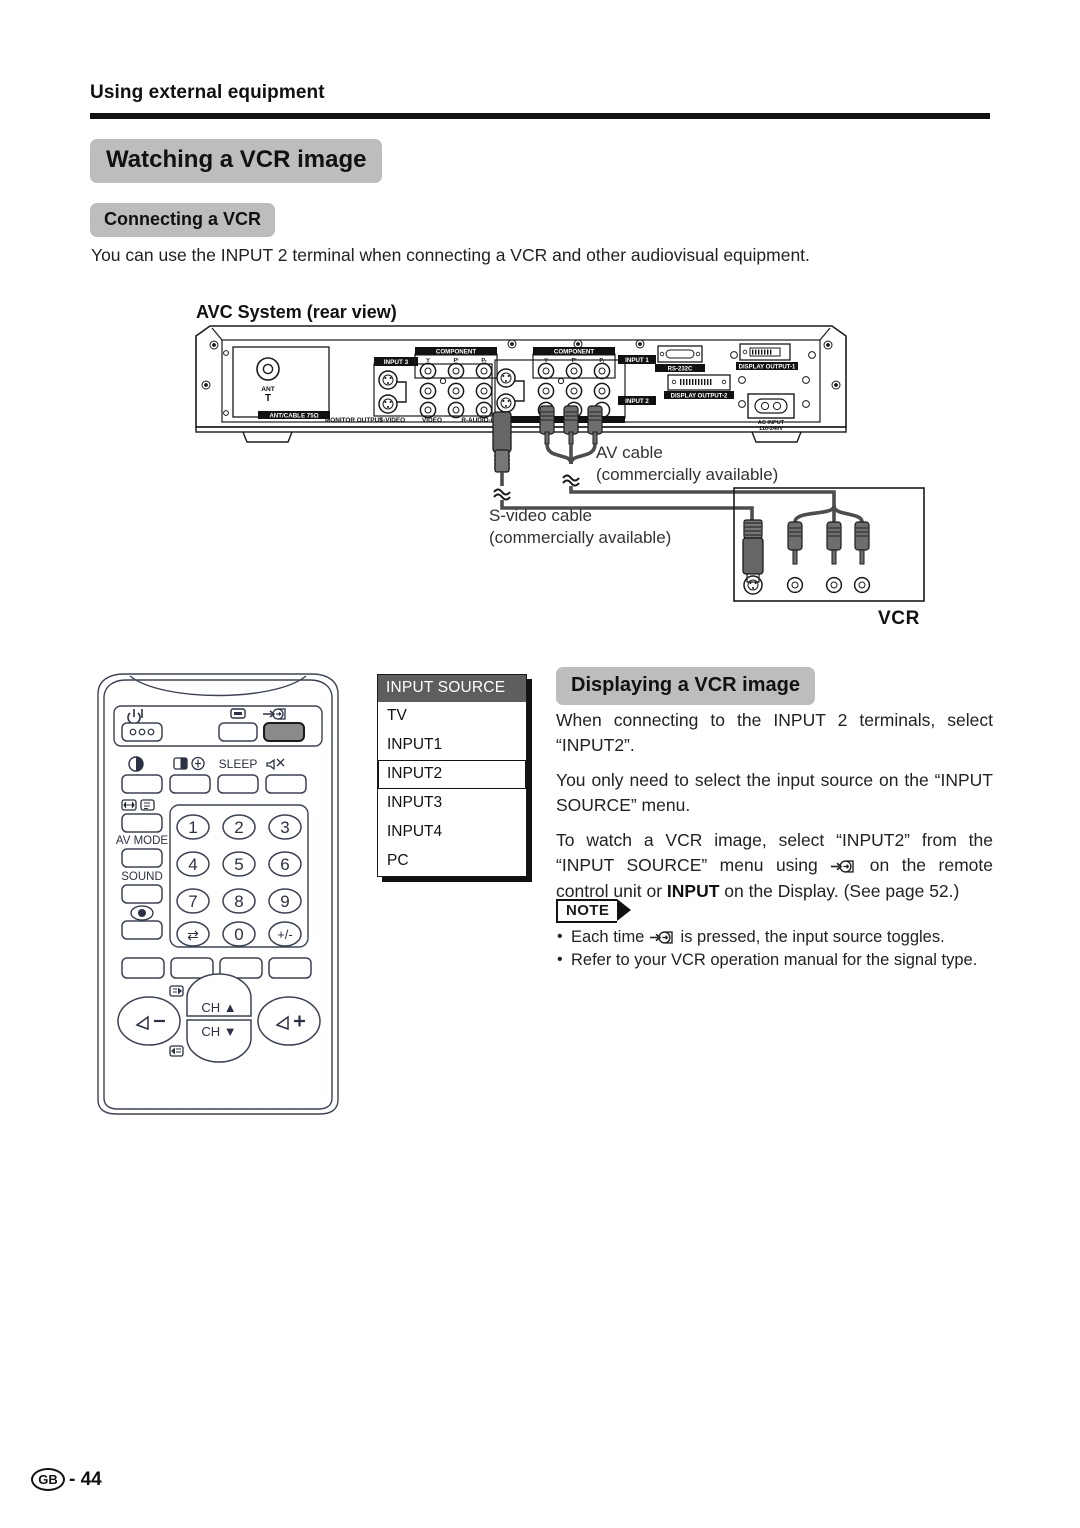 This screenshot has height=1528, width=1080. What do you see at coordinates (142, 858) in the screenshot?
I see `av-mode-button` at bounding box center [142, 858].